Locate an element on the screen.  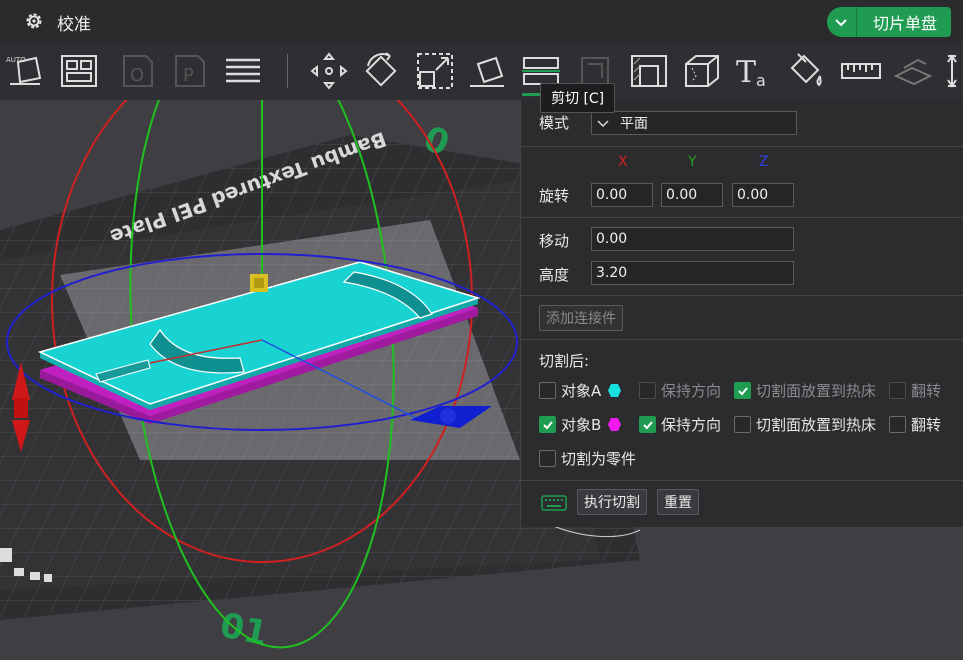
layers-button is located at coordinates (243, 71).